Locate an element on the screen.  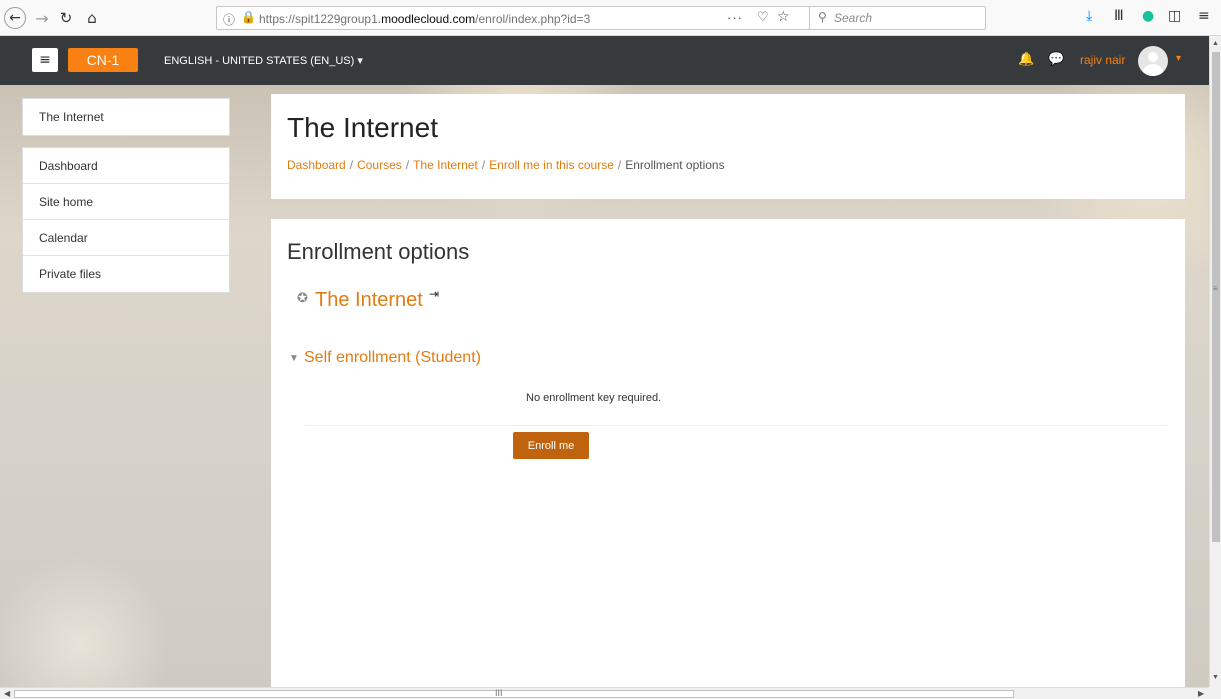
sidebar-item-private-files: Private files is located at coordinates (126, 274).